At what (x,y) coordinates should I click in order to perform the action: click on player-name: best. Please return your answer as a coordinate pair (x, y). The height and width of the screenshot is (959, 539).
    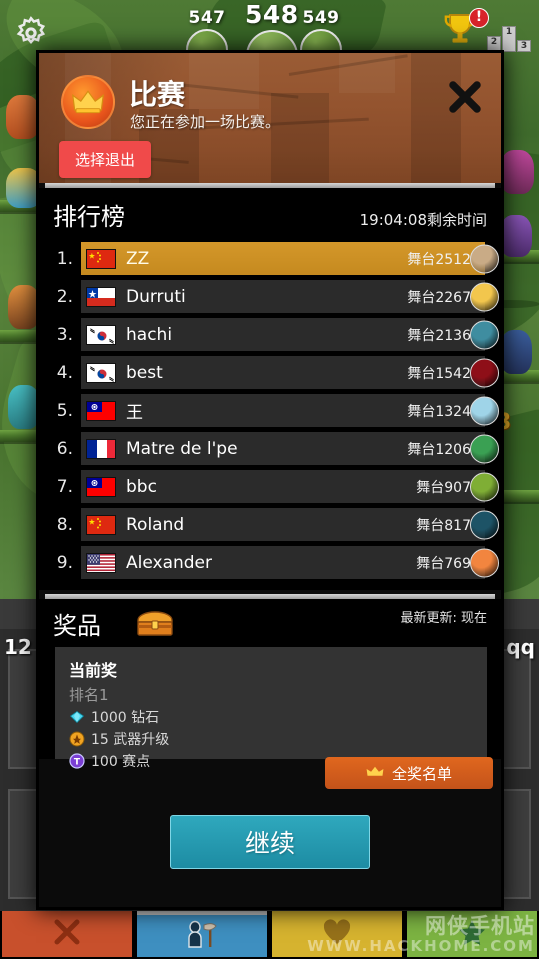
    Looking at the image, I should click on (144, 372).